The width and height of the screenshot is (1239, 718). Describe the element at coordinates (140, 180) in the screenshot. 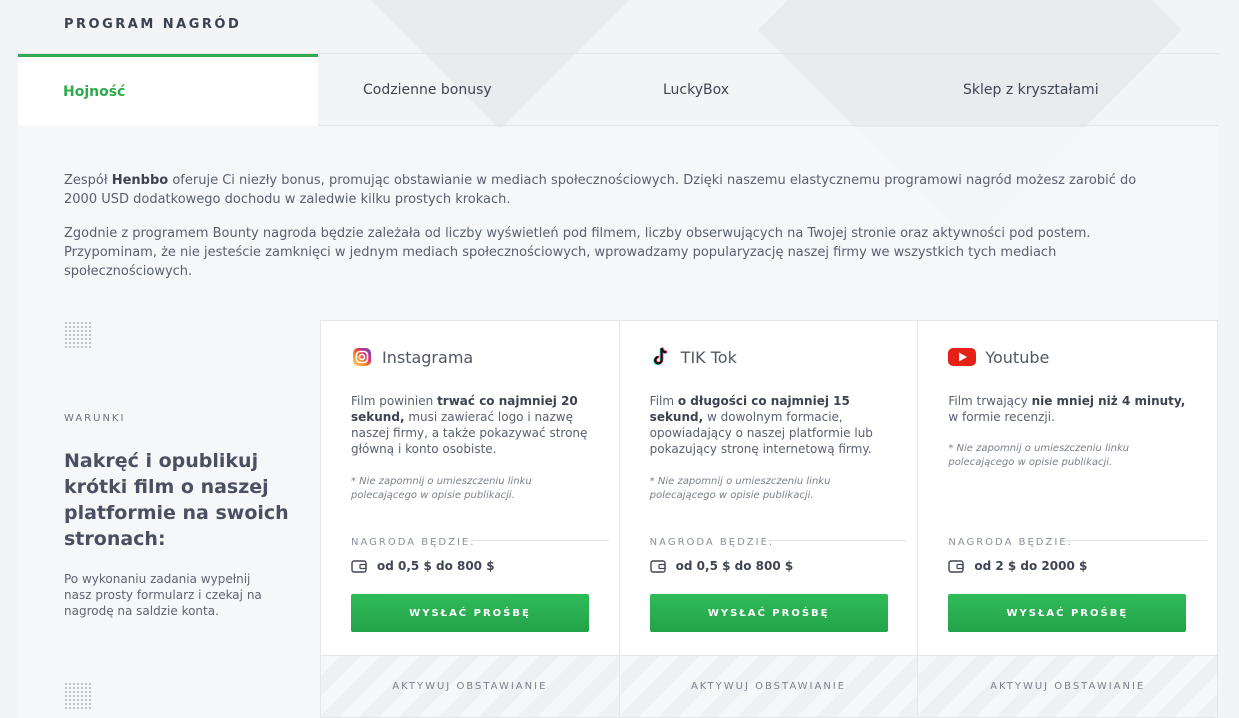

I see `brand-name: Henbbo` at that location.